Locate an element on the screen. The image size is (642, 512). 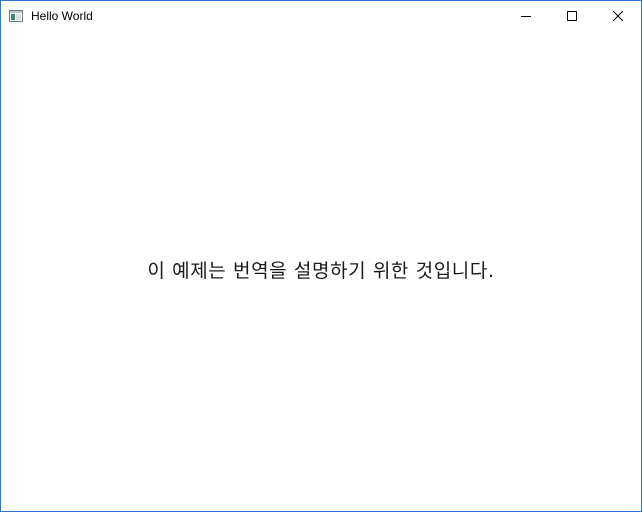
translated-message-label: 이 예제는 번역을 설명하기 위한 것입니다. is located at coordinates (321, 271).